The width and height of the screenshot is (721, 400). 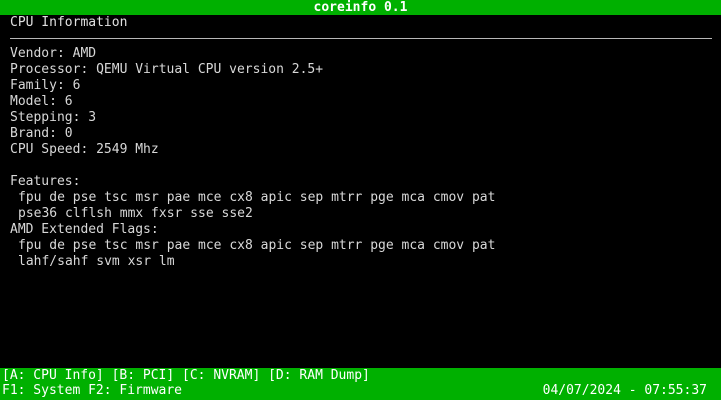 What do you see at coordinates (45, 85) in the screenshot?
I see `family-line: Family: 6` at bounding box center [45, 85].